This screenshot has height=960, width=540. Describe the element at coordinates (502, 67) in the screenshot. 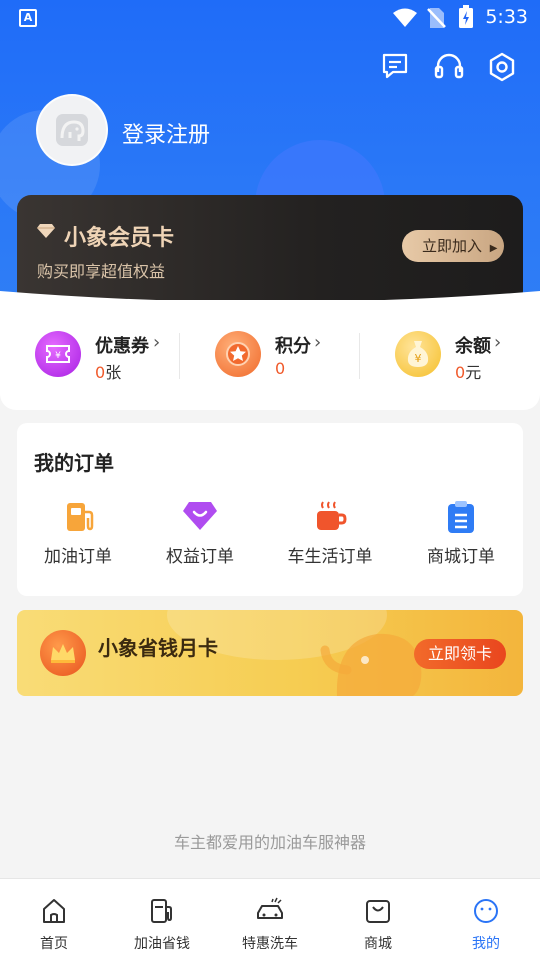

I see `settings-icon` at that location.